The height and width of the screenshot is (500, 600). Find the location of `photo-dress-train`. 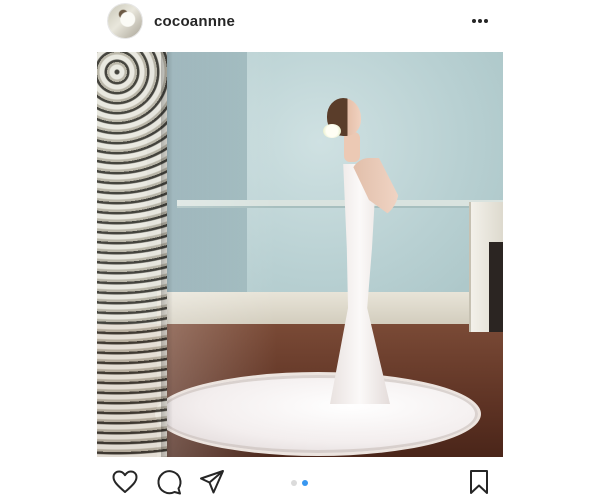

photo-dress-train is located at coordinates (318, 414).